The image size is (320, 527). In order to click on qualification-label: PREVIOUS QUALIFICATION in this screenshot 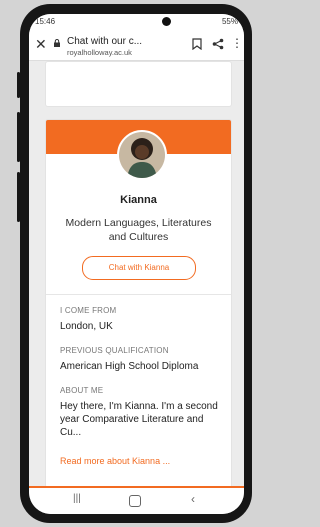, I will do `click(114, 350)`.